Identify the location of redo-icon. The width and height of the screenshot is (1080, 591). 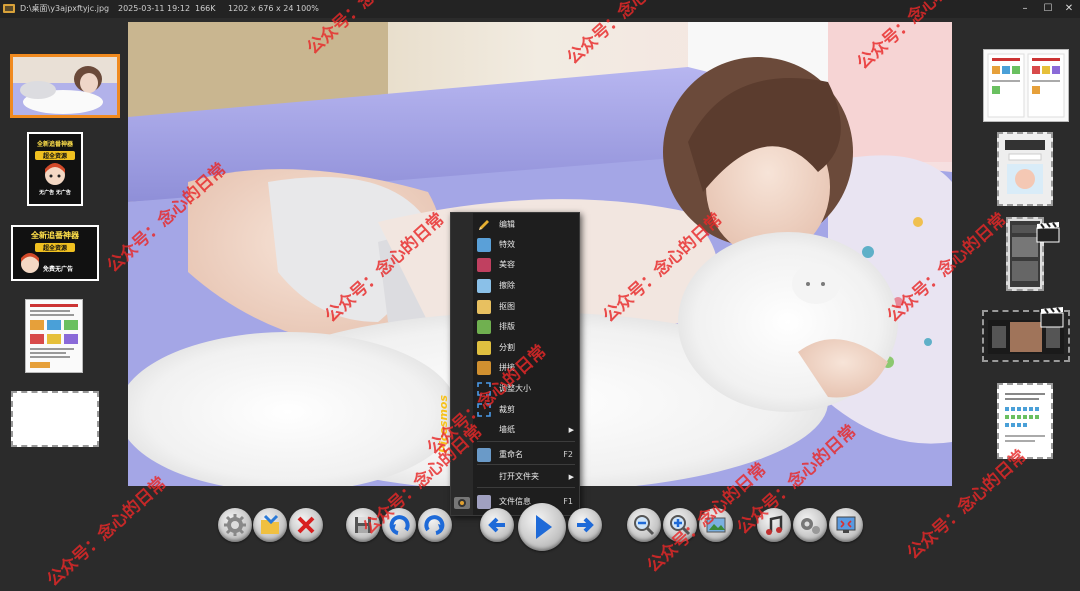
(434, 525).